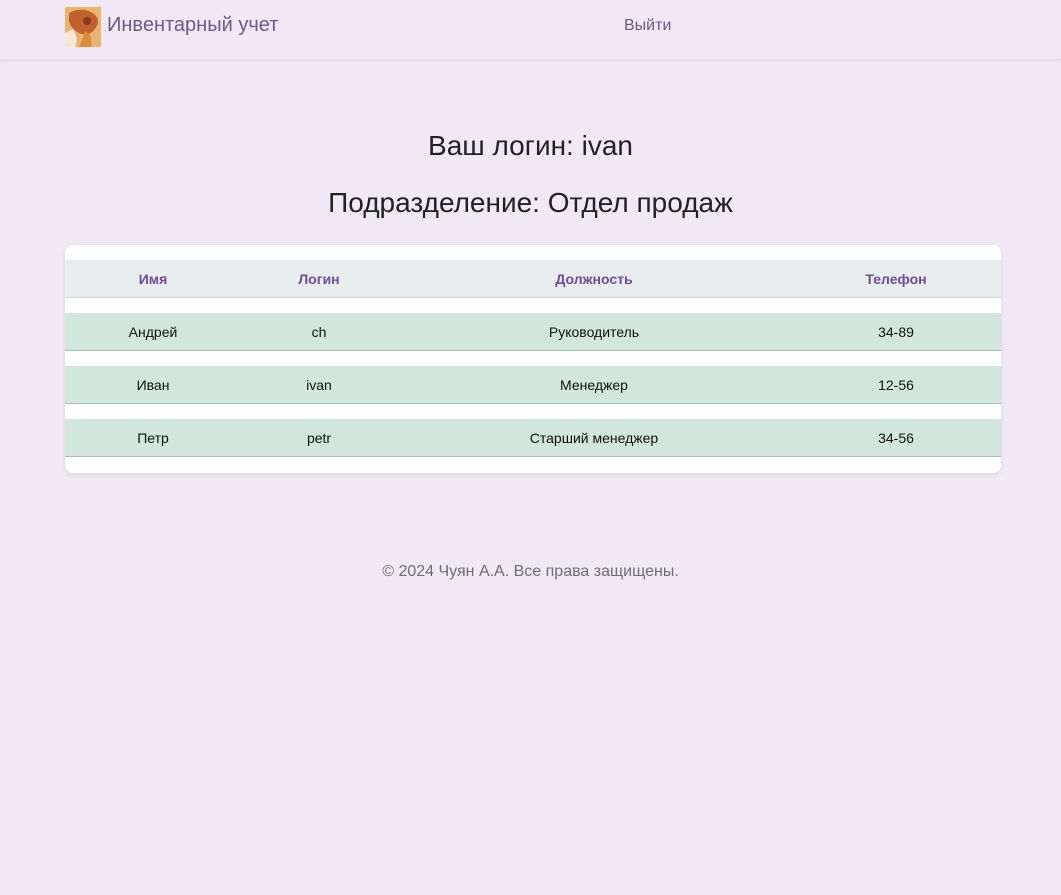 This screenshot has height=895, width=1061. I want to click on brand-logo, so click(83, 27).